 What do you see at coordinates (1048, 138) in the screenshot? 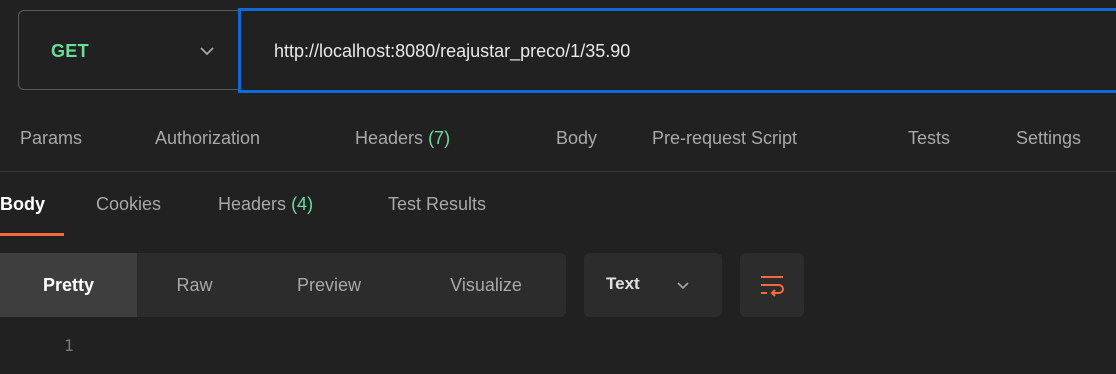
I see `tab-settings: Settings` at bounding box center [1048, 138].